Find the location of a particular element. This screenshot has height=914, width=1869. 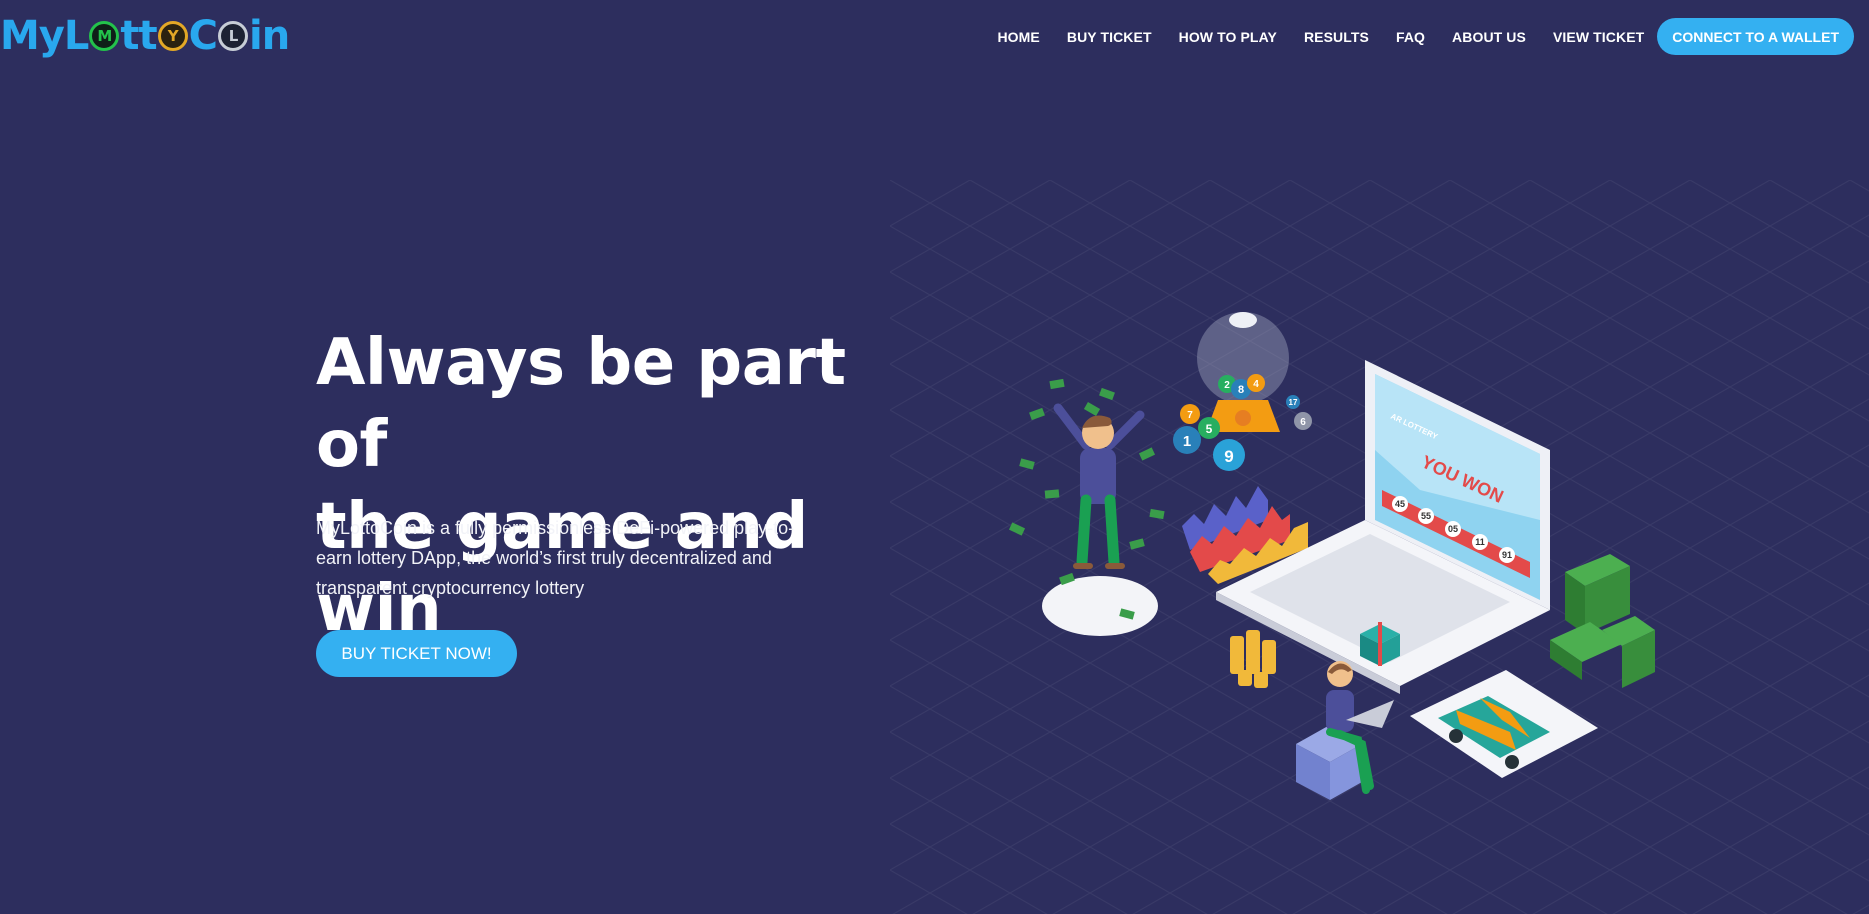

nav-results: RESULTS is located at coordinates (1336, 37).